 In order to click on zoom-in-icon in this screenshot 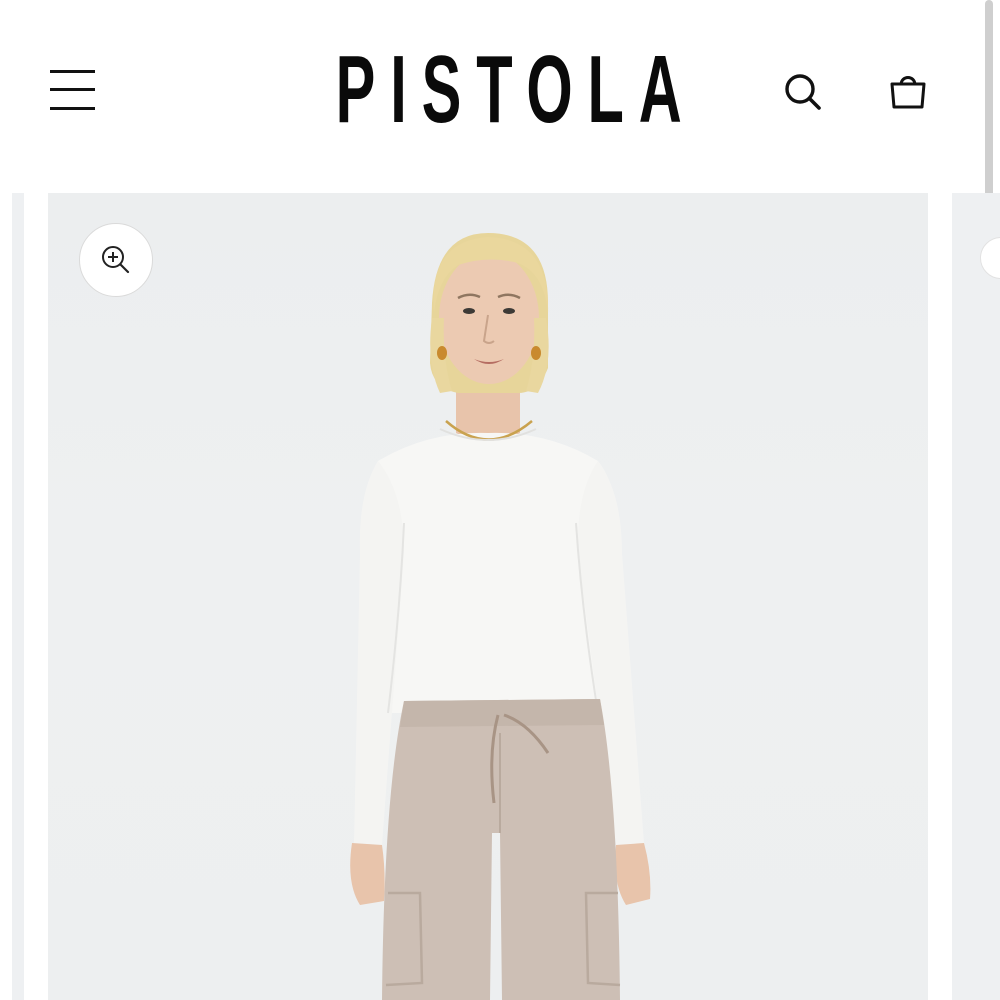, I will do `click(116, 260)`.